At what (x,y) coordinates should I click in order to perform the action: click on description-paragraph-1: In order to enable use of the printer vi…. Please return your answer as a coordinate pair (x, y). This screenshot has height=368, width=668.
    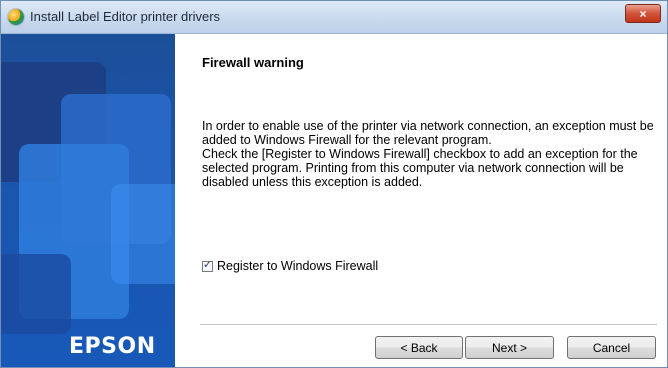
    Looking at the image, I should click on (428, 133).